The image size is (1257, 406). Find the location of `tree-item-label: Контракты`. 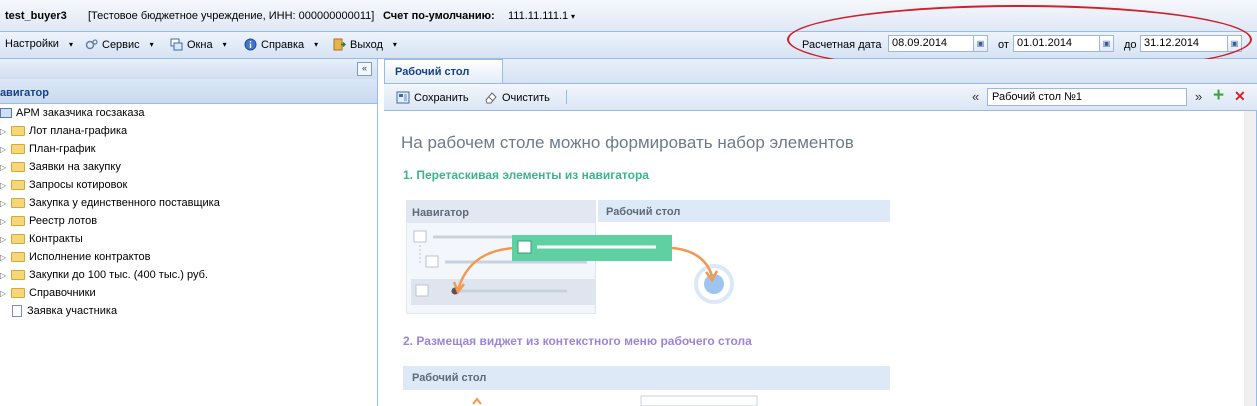

tree-item-label: Контракты is located at coordinates (56, 239).